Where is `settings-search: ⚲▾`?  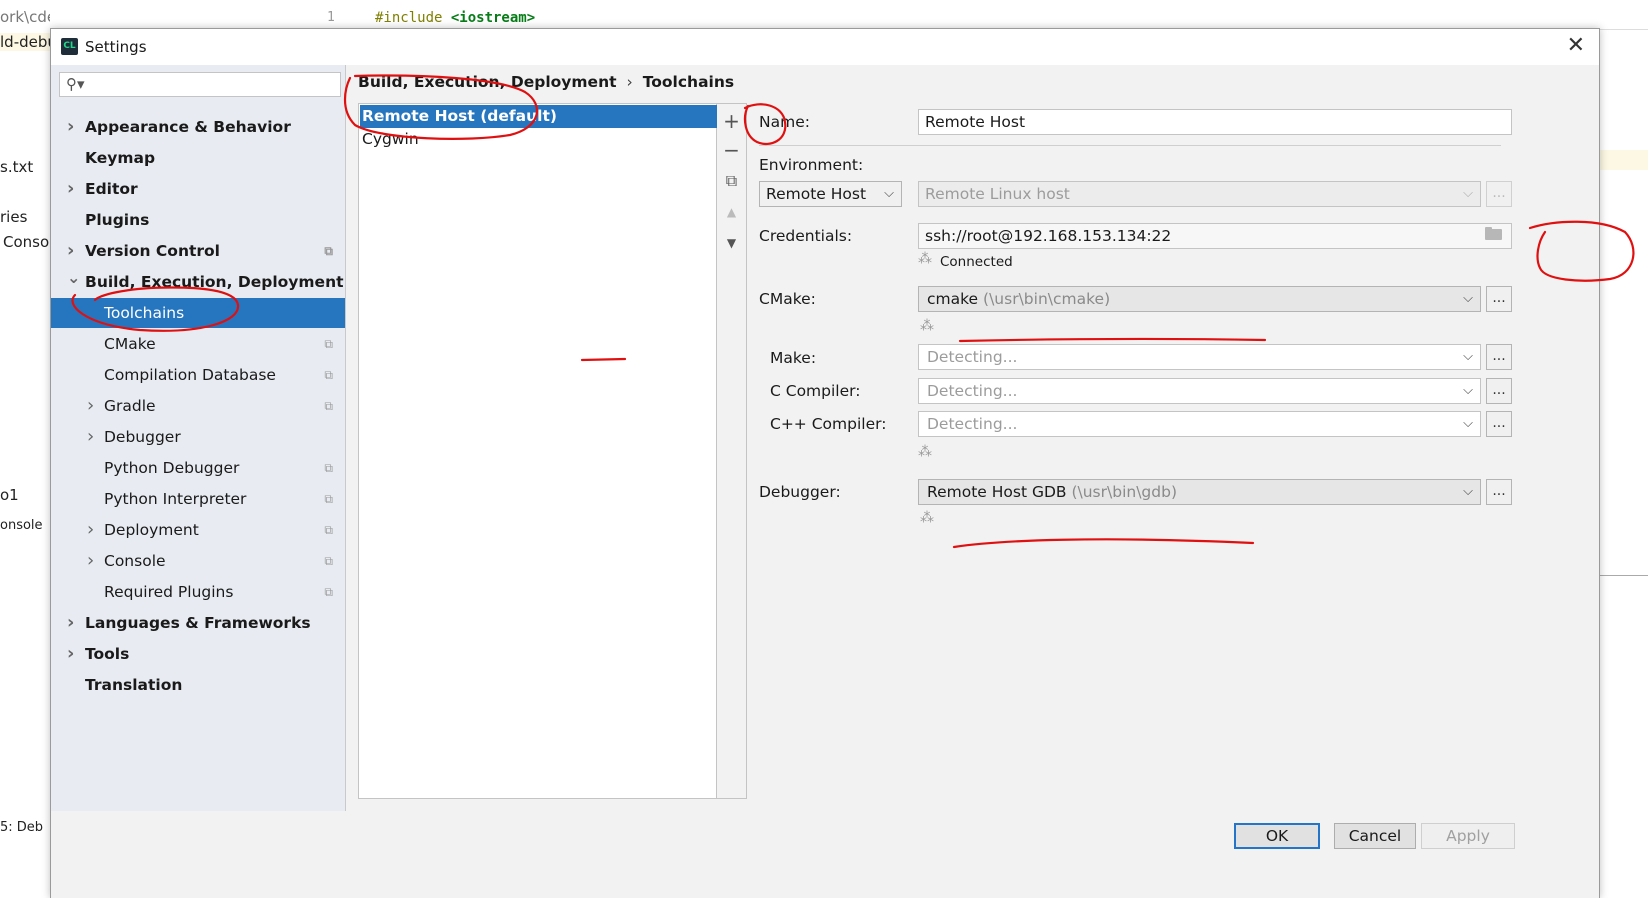 settings-search: ⚲▾ is located at coordinates (200, 84).